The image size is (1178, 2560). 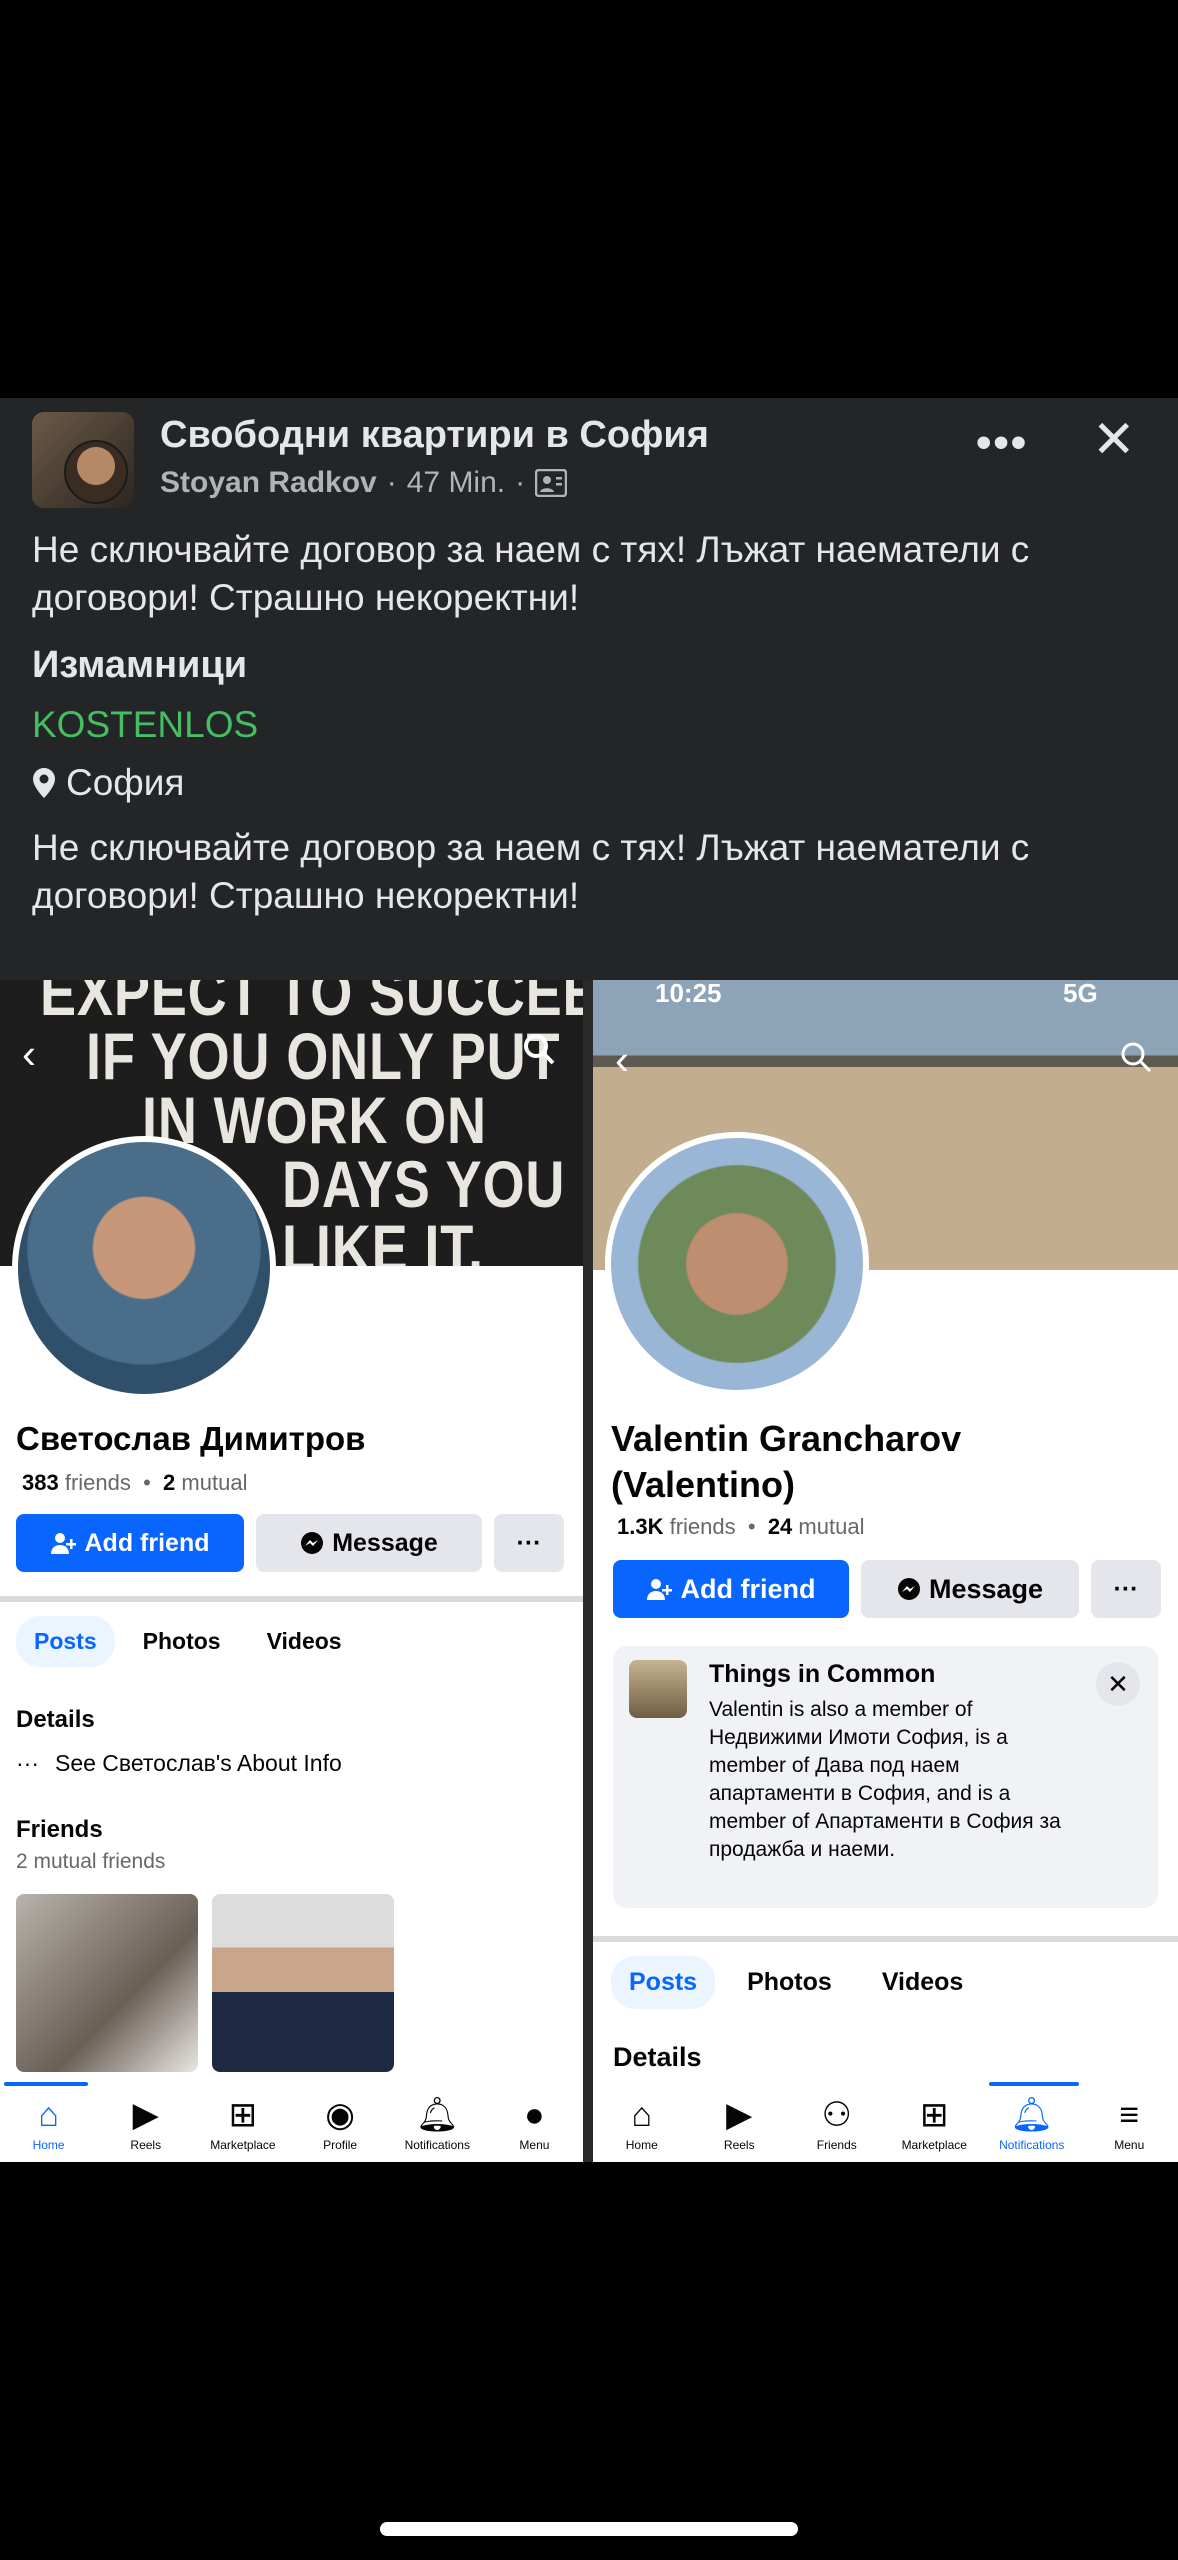 I want to click on nav-menu: ● Menu, so click(x=534, y=2122).